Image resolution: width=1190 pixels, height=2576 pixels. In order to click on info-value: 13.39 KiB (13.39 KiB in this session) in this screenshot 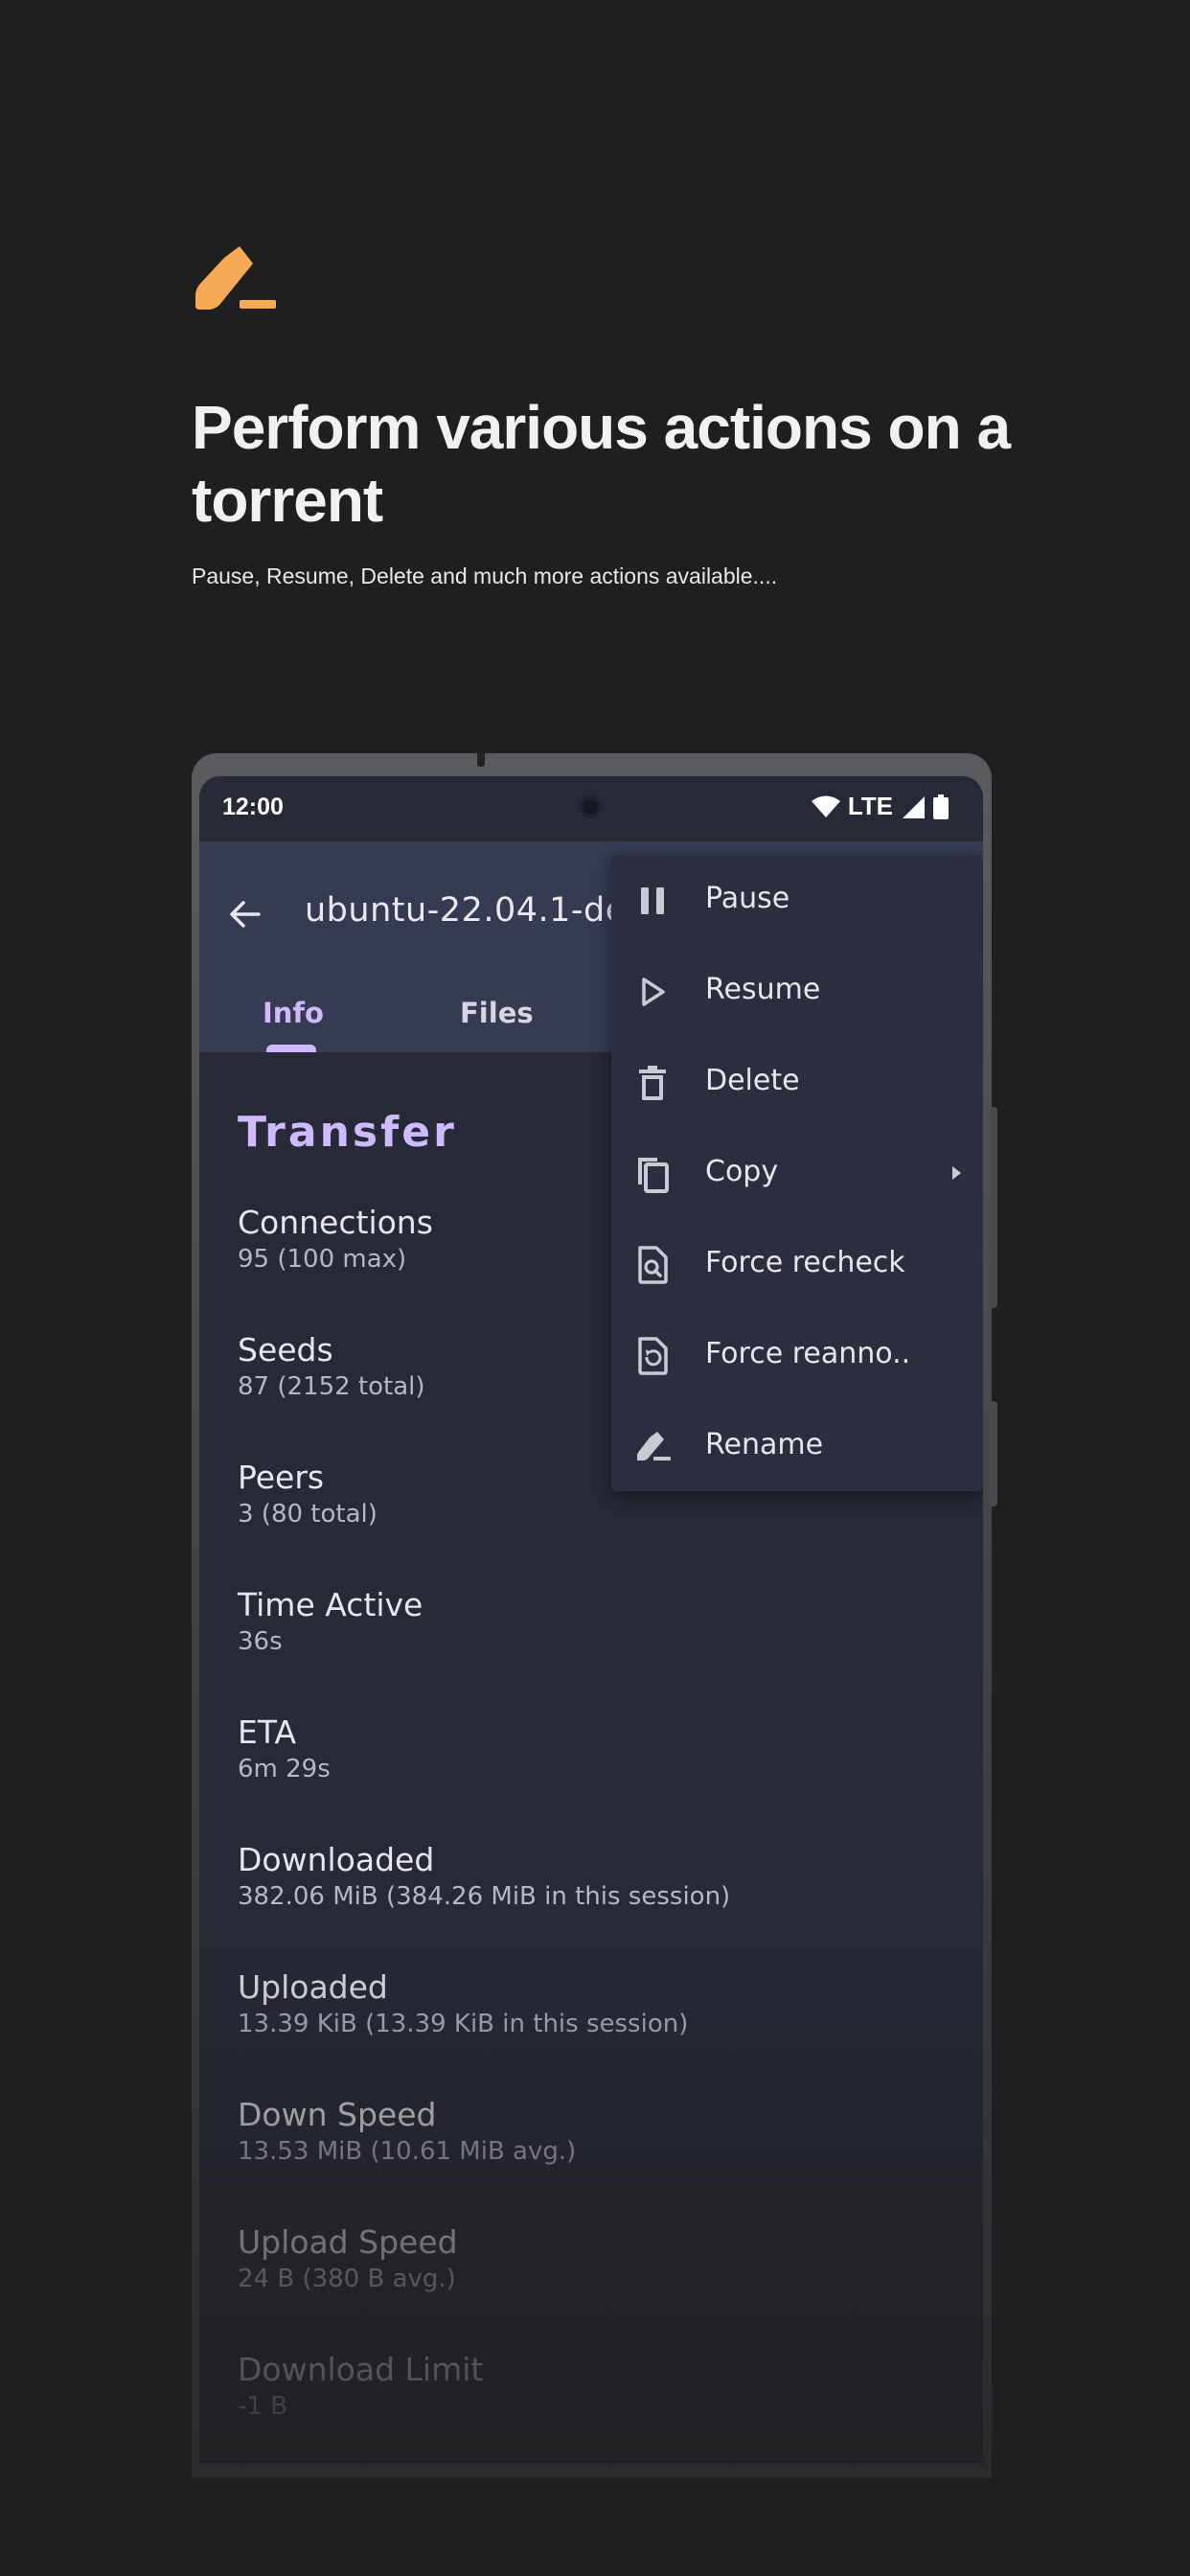, I will do `click(464, 2024)`.